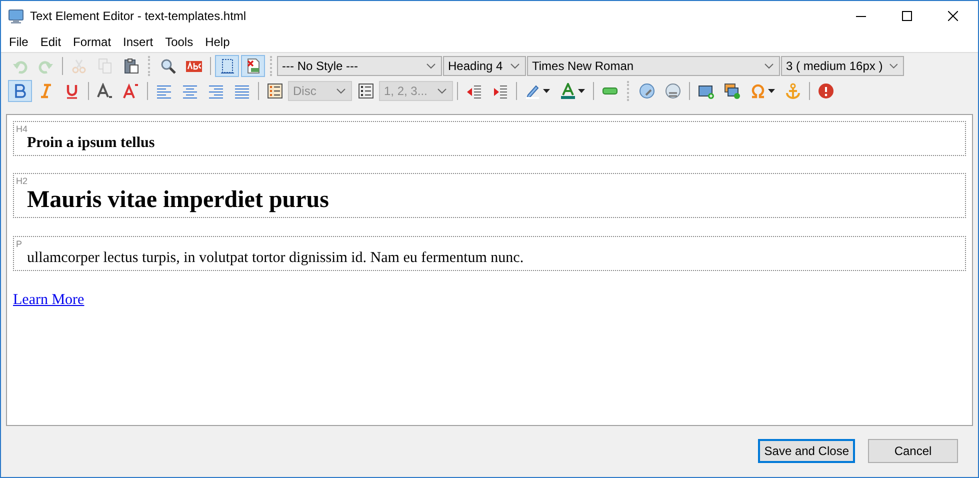 Image resolution: width=979 pixels, height=478 pixels. Describe the element at coordinates (178, 200) in the screenshot. I see `heading: Mauris vitae imperdiet purus` at that location.